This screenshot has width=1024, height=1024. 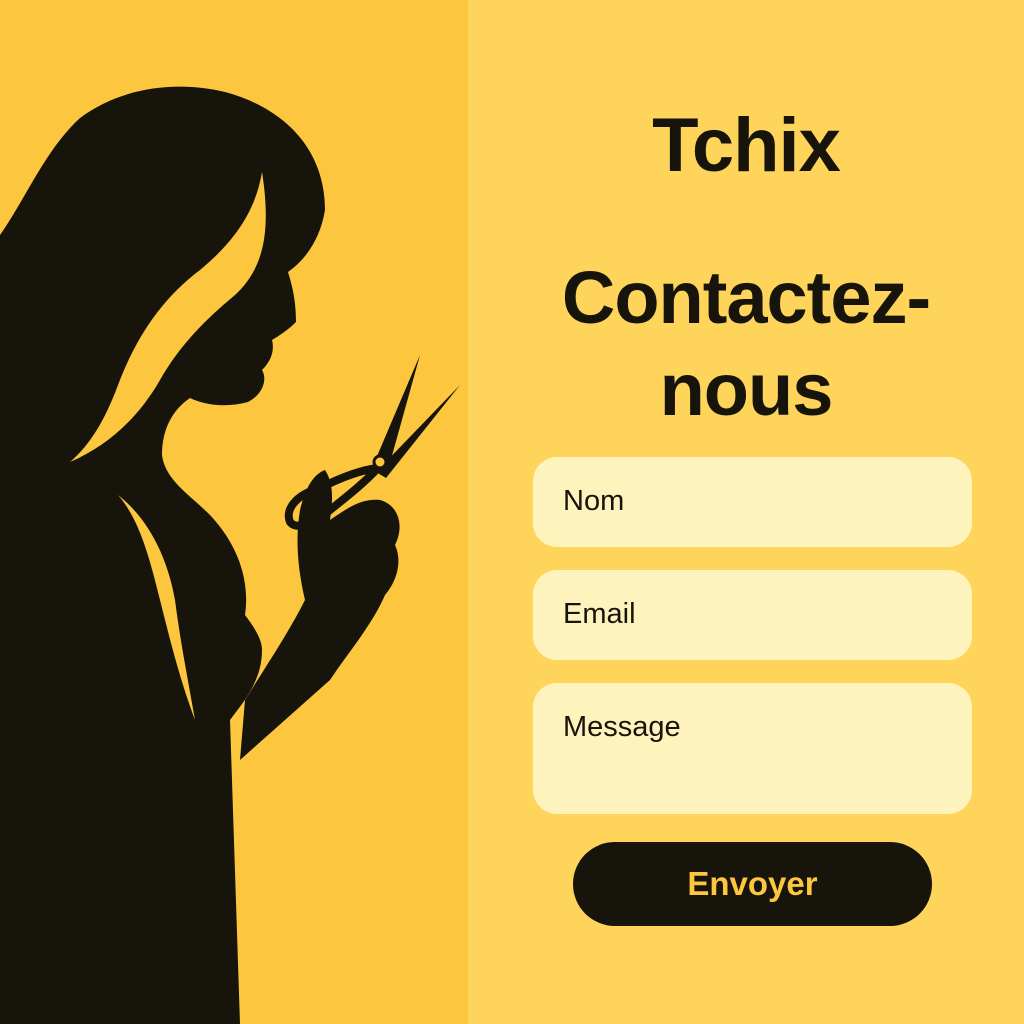 I want to click on send-button: Envoyer, so click(x=752, y=884).